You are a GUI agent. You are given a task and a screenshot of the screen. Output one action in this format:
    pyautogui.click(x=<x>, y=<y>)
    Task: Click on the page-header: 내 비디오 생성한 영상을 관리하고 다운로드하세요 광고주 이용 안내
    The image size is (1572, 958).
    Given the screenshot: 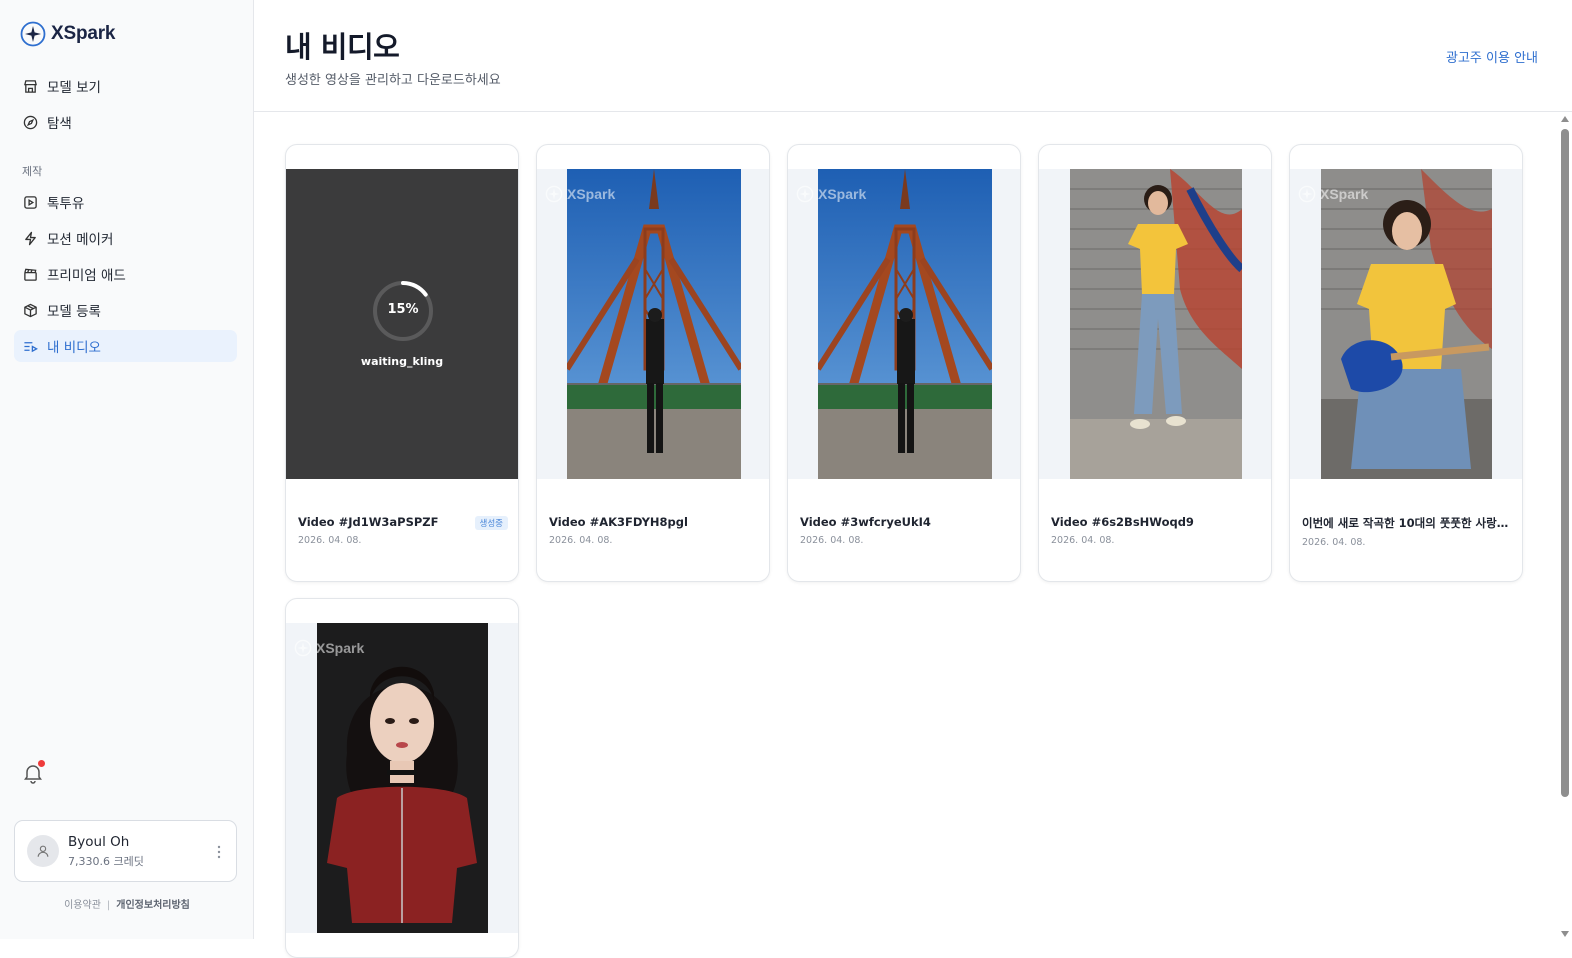 What is the action you would take?
    pyautogui.click(x=913, y=56)
    